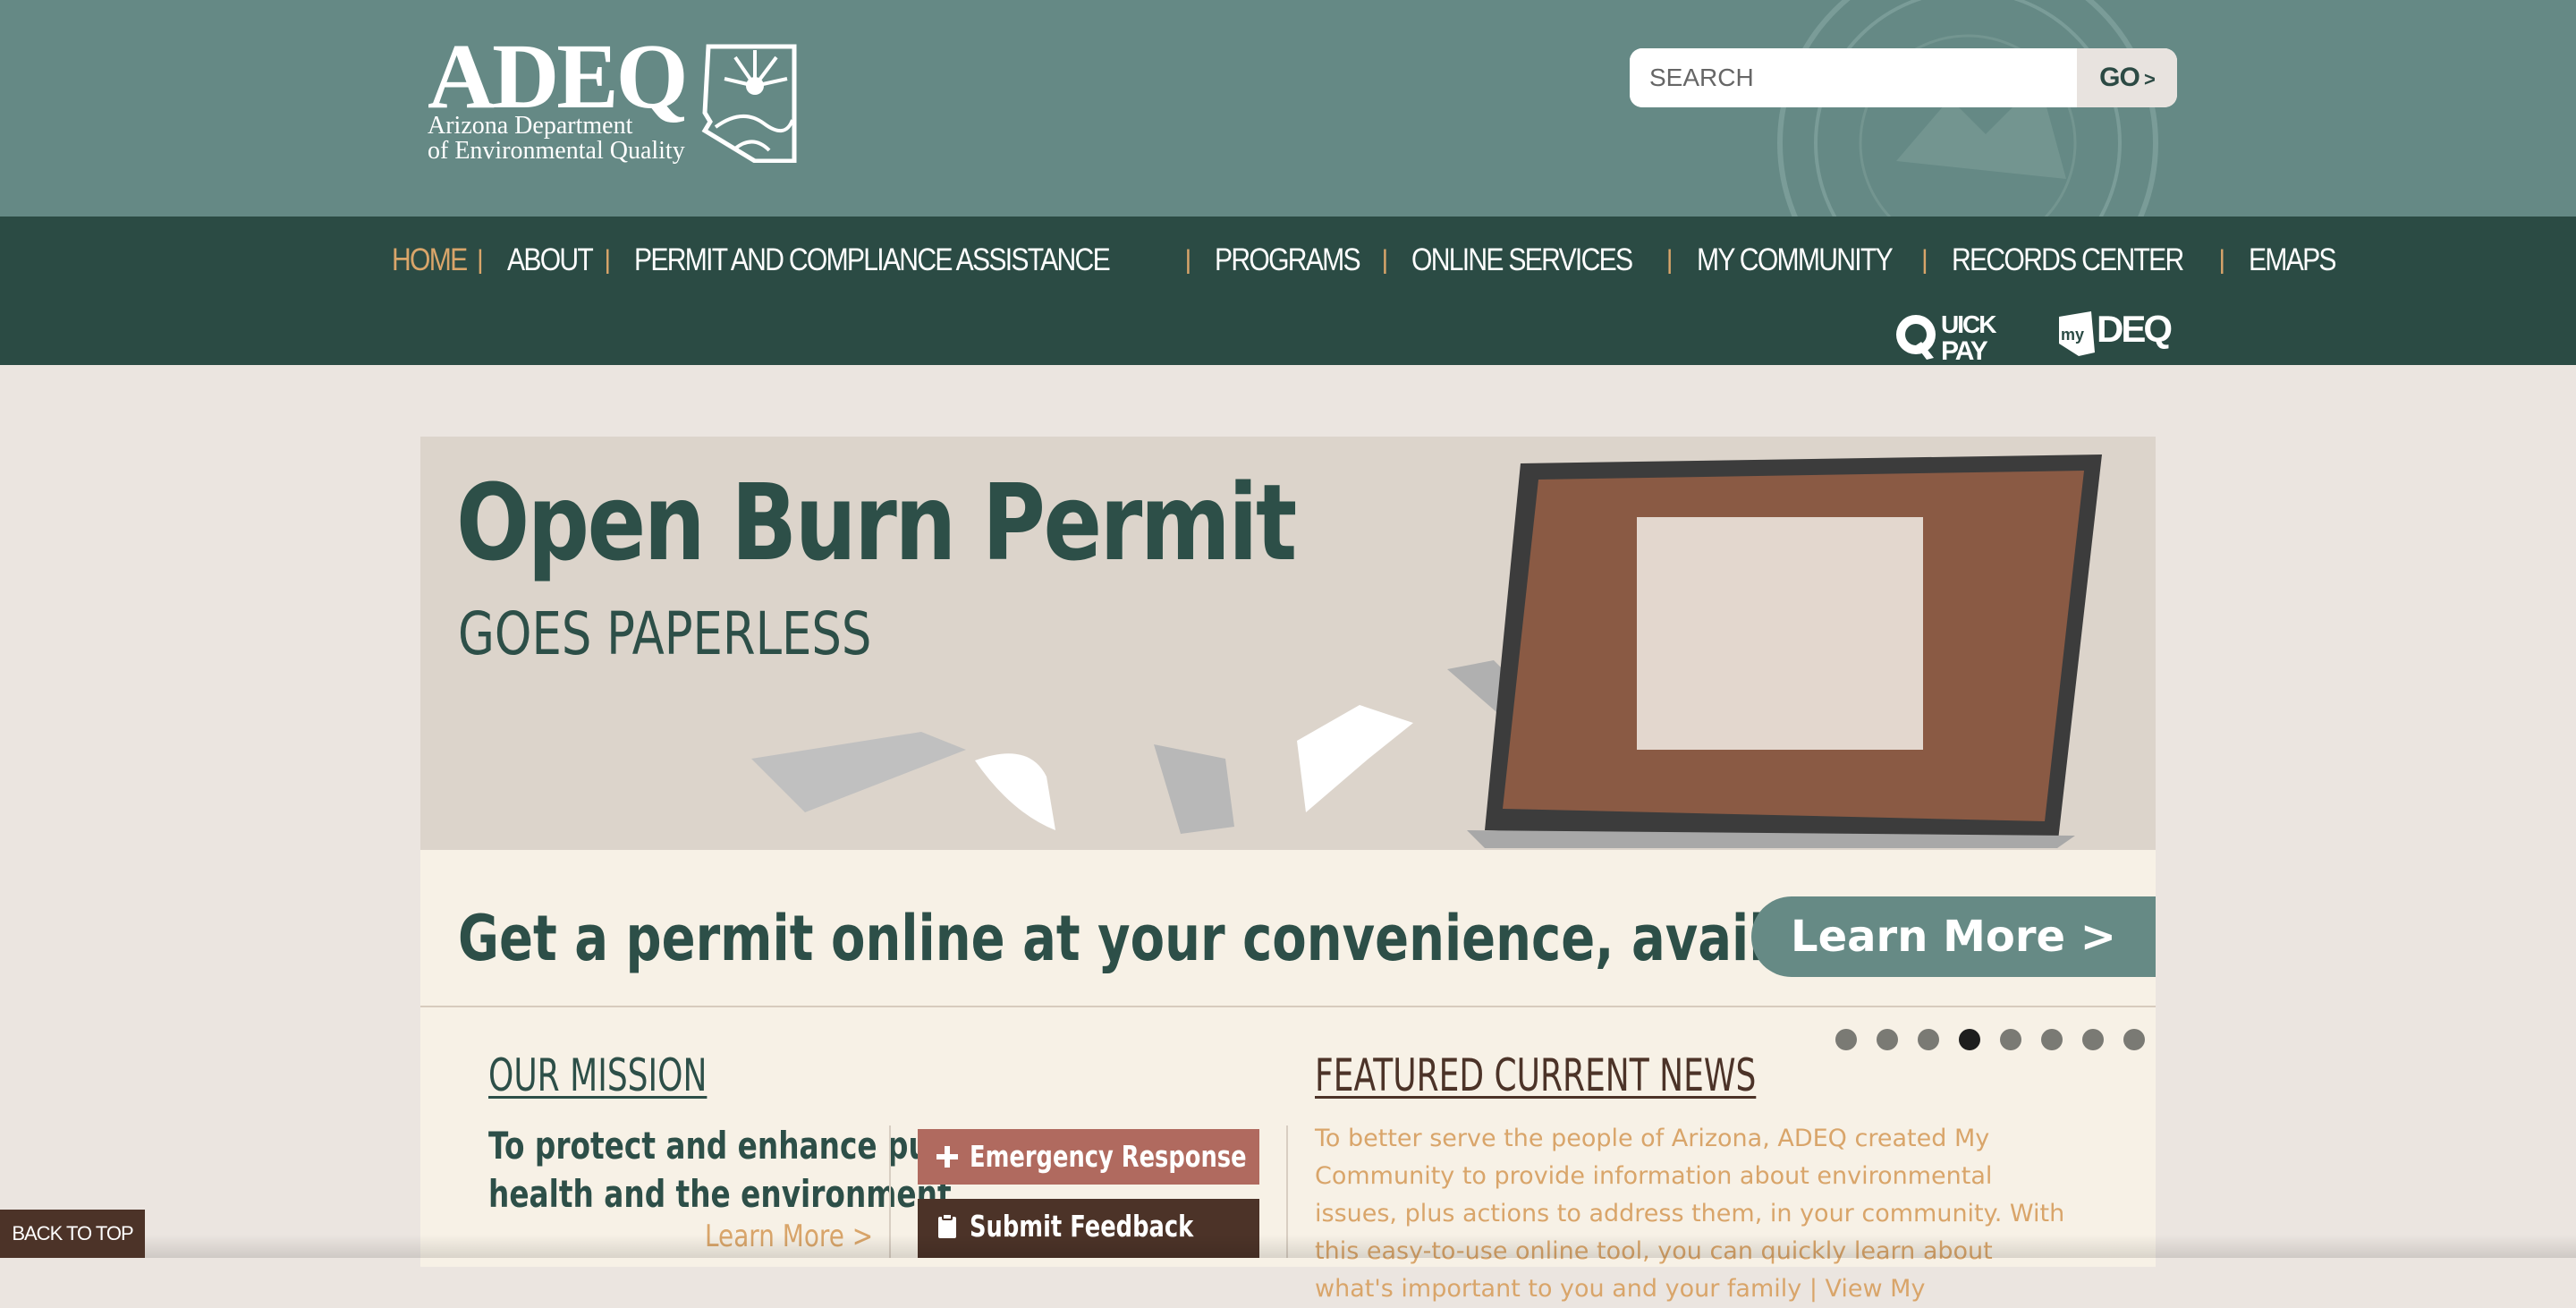 Image resolution: width=2576 pixels, height=1308 pixels. What do you see at coordinates (1953, 937) in the screenshot?
I see `banner-learn-more-button: Learn More >` at bounding box center [1953, 937].